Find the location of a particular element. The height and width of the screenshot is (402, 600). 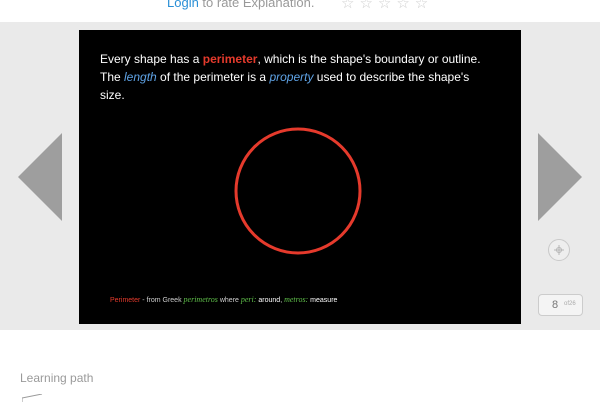

footnote-term: Perimeter is located at coordinates (125, 300).